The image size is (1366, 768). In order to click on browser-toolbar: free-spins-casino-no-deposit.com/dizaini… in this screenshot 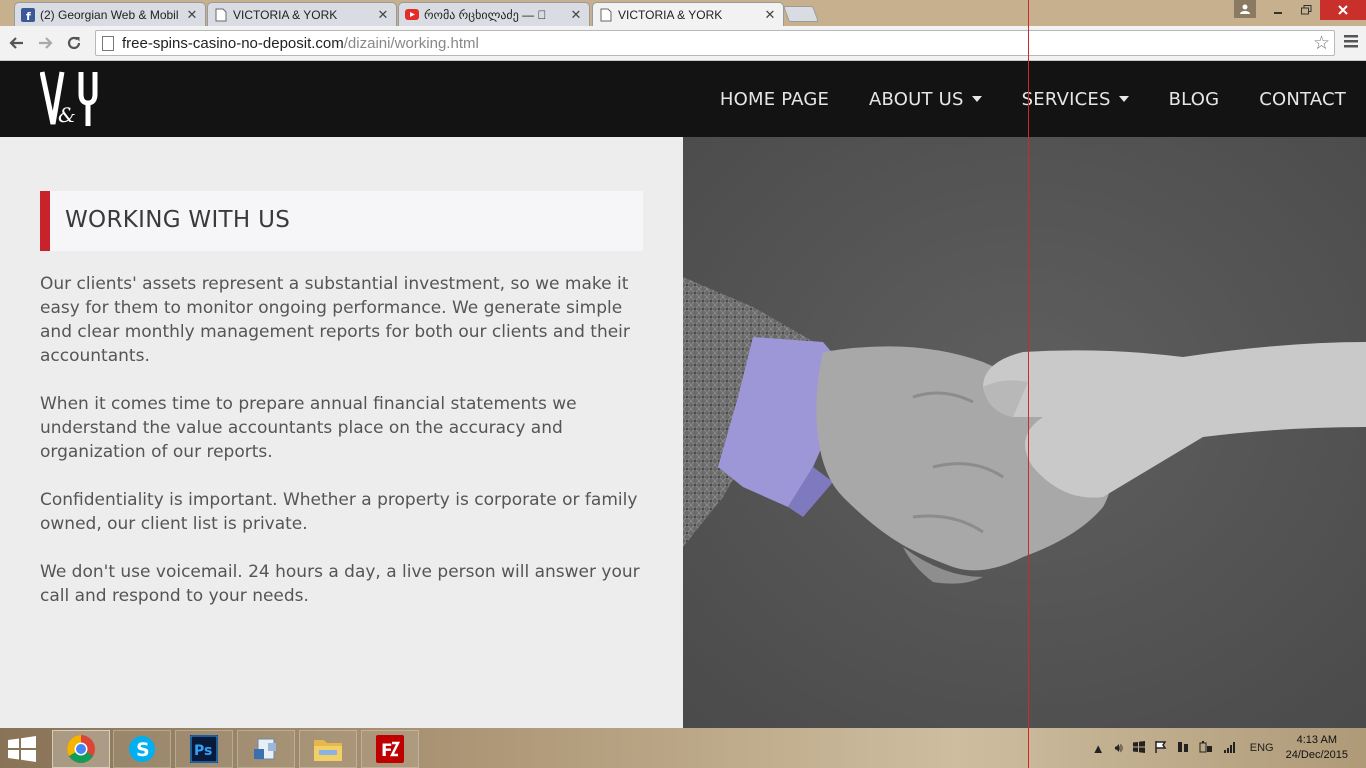, I will do `click(683, 43)`.